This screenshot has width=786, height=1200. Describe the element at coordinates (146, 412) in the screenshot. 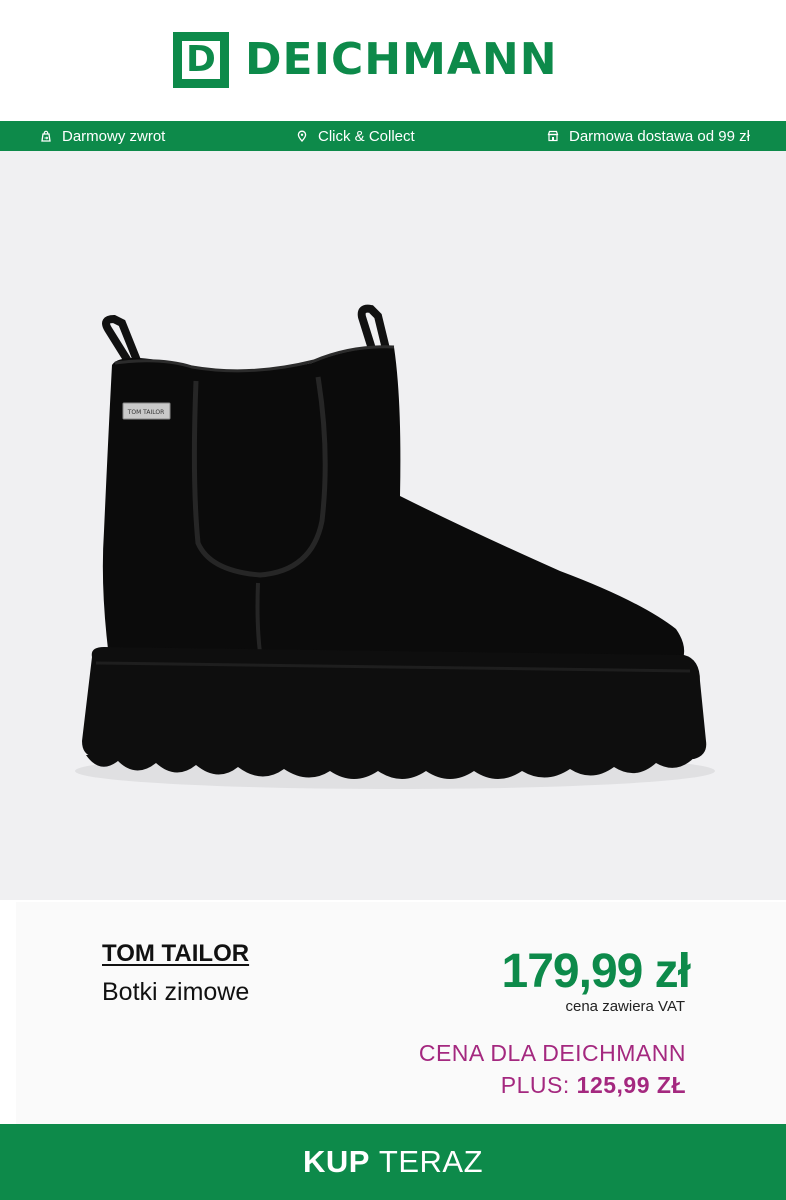

I see `boot-label-text: TOM TAILOR` at that location.